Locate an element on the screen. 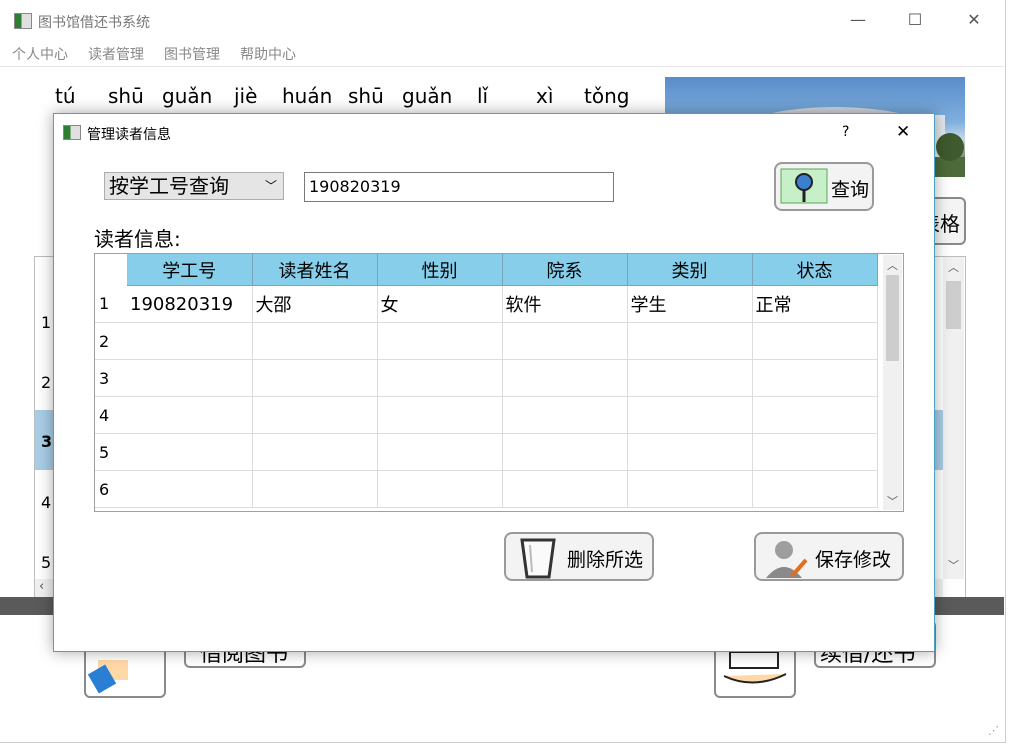 Image resolution: width=1018 pixels, height=751 pixels. bg-vertical-scrollbar: ︿ ﹀ is located at coordinates (953, 418).